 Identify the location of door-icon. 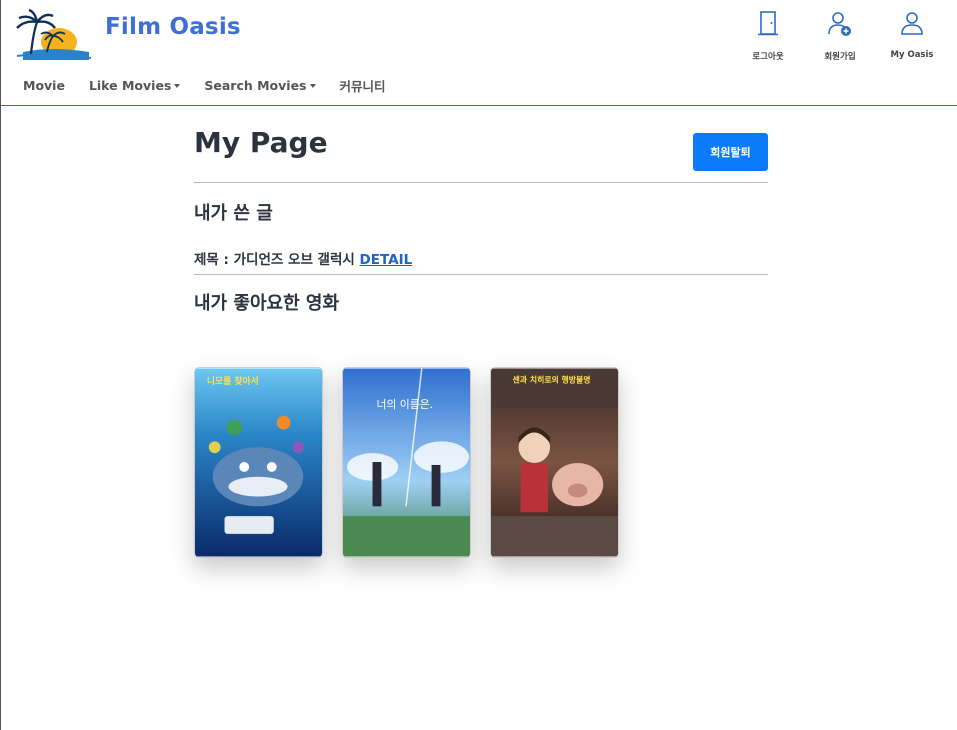
(768, 23).